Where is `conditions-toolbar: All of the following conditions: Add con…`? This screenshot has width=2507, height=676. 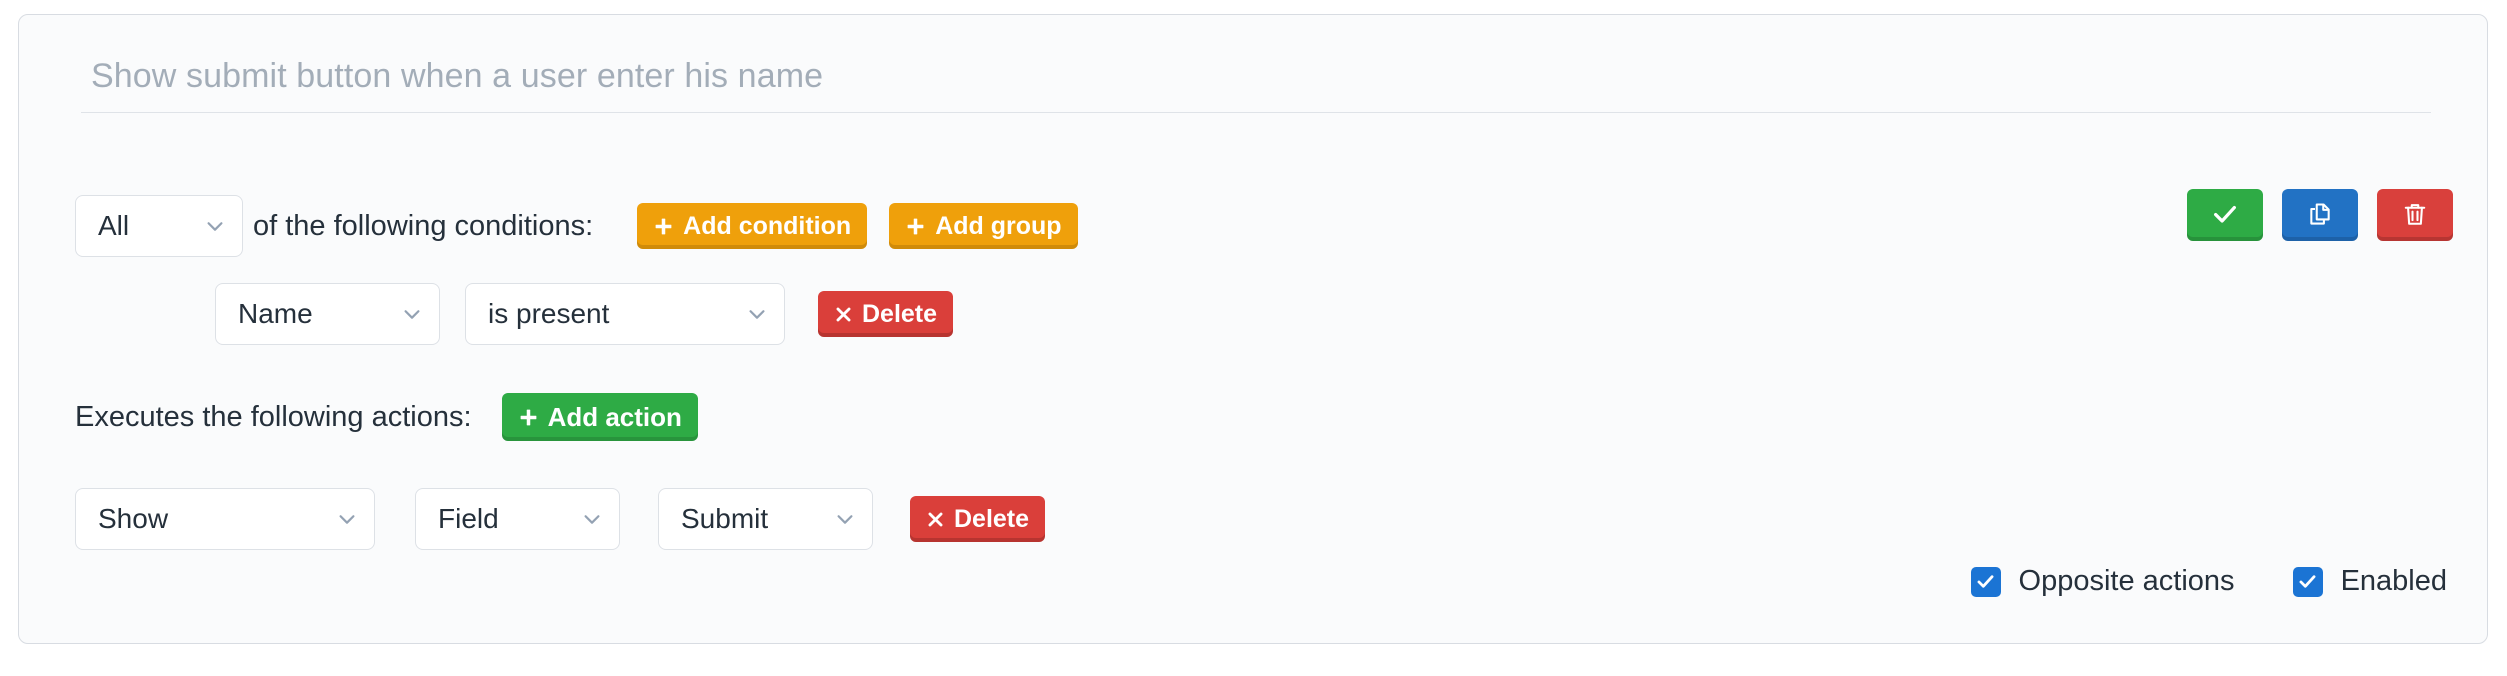
conditions-toolbar: All of the following conditions: Add con… is located at coordinates (576, 226).